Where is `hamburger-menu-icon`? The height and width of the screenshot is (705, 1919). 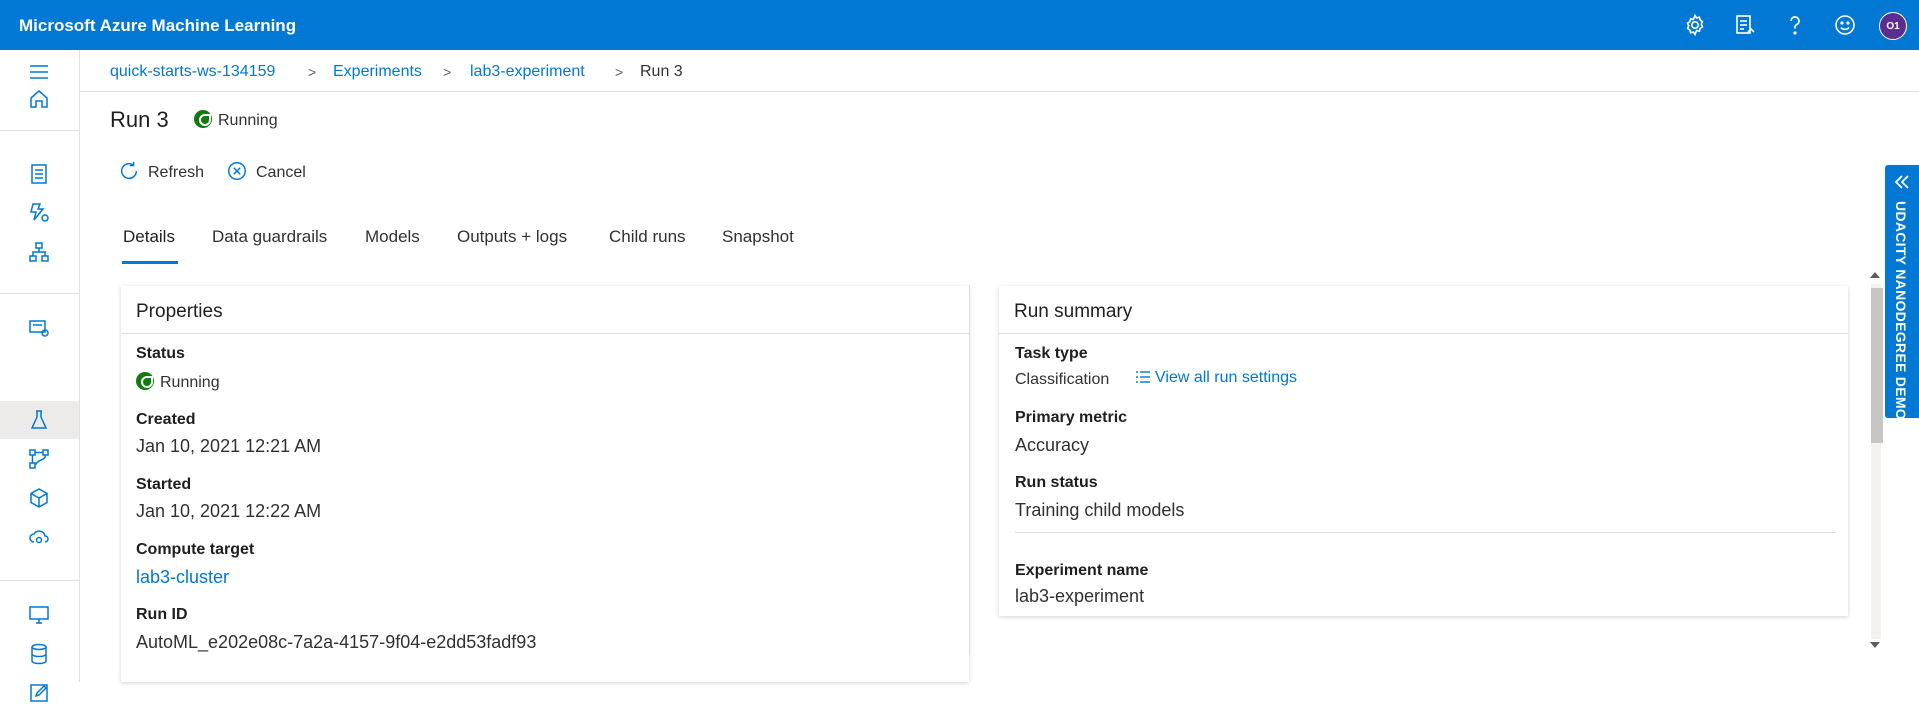
hamburger-menu-icon is located at coordinates (39, 72).